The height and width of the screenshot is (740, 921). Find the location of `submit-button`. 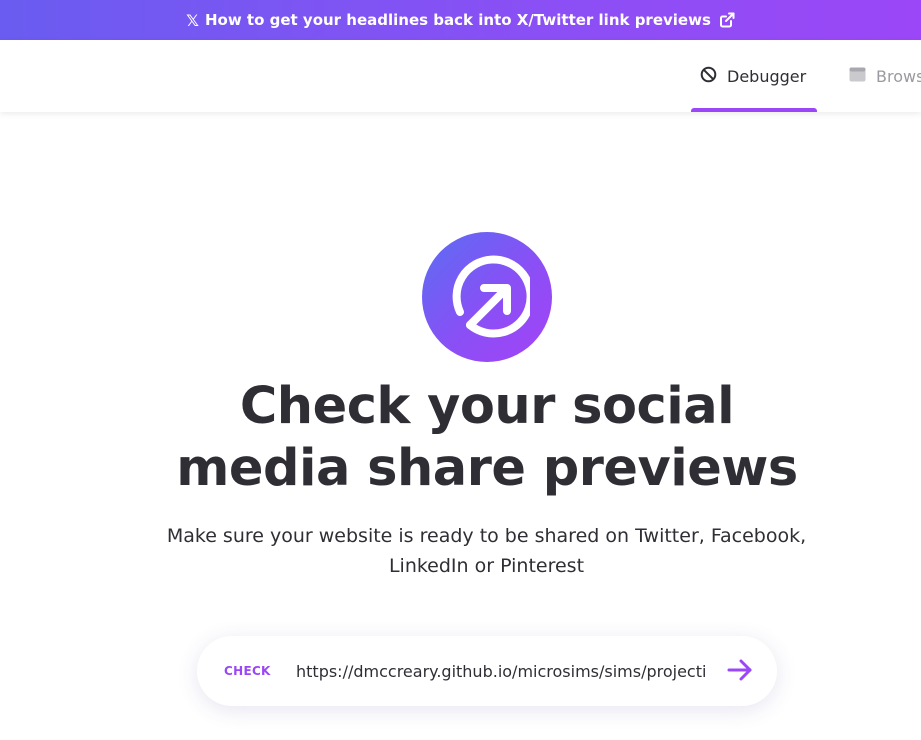

submit-button is located at coordinates (740, 672).